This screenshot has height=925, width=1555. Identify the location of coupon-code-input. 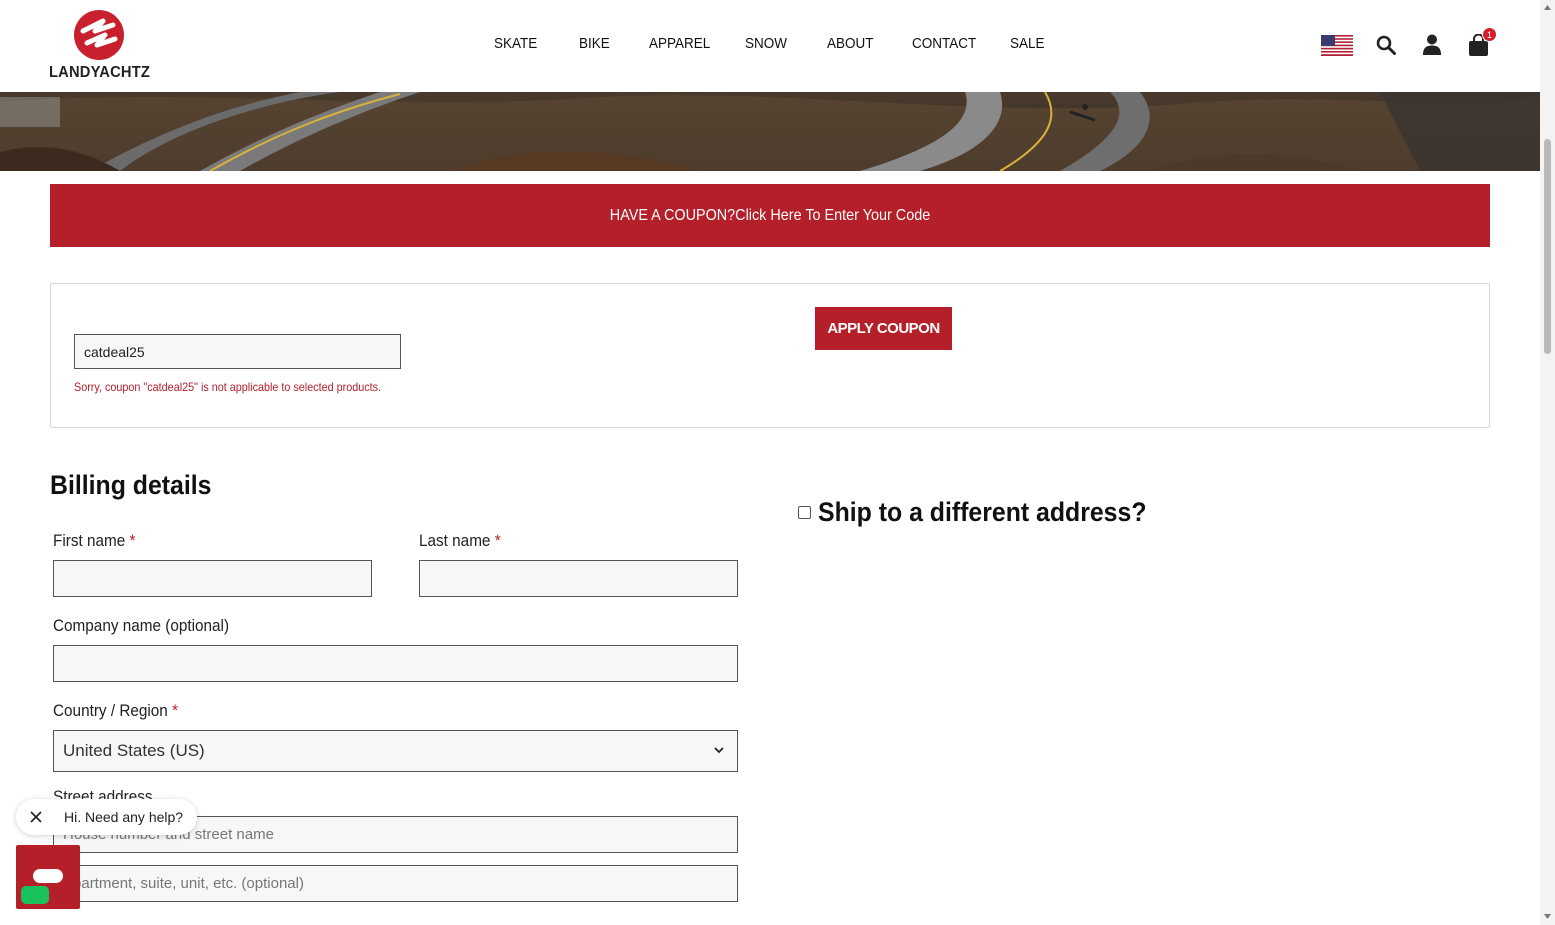
(237, 351).